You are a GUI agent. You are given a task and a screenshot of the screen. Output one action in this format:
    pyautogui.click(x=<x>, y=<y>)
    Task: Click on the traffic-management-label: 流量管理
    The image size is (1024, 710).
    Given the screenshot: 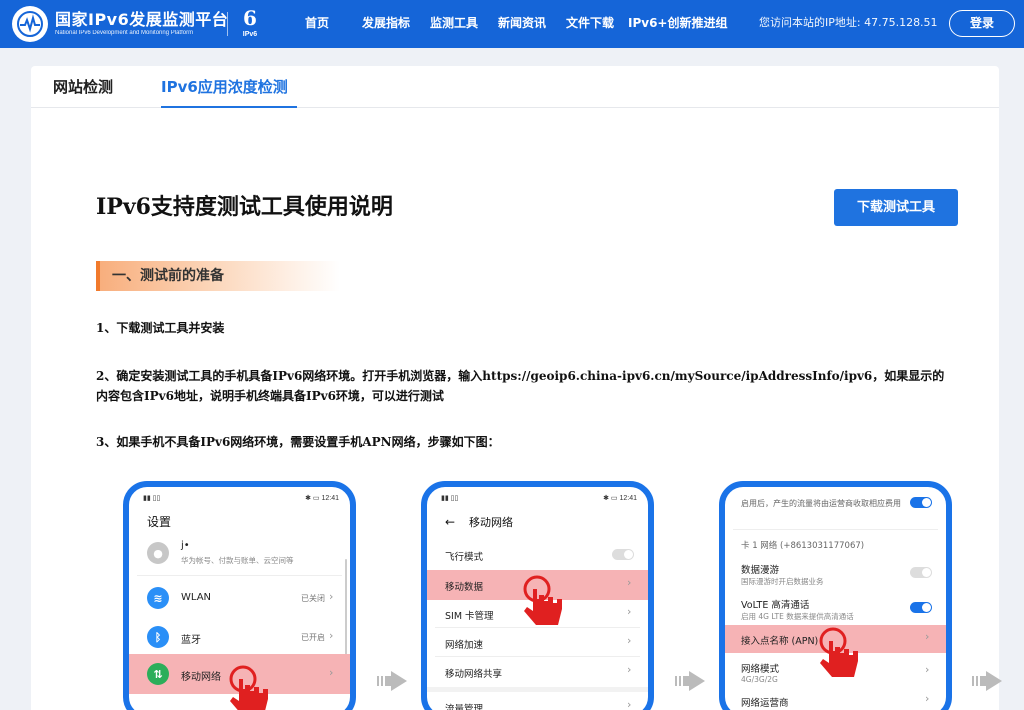 What is the action you would take?
    pyautogui.click(x=464, y=707)
    